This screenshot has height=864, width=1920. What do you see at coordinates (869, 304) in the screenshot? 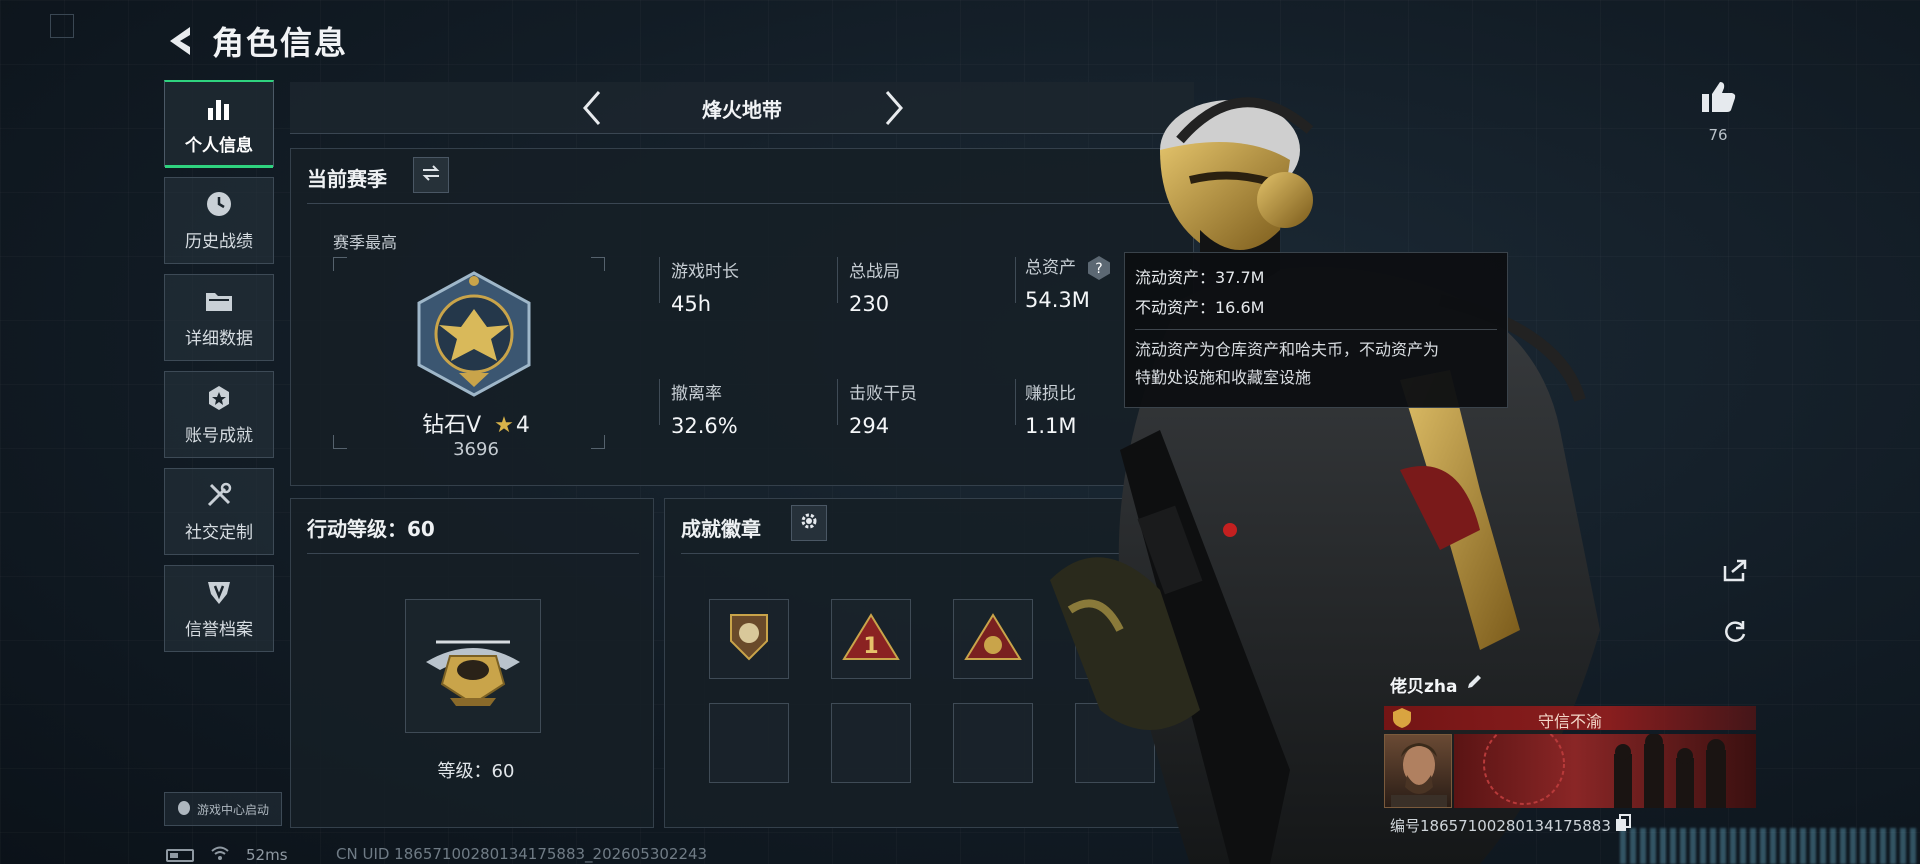
I see `stat-value: 230` at bounding box center [869, 304].